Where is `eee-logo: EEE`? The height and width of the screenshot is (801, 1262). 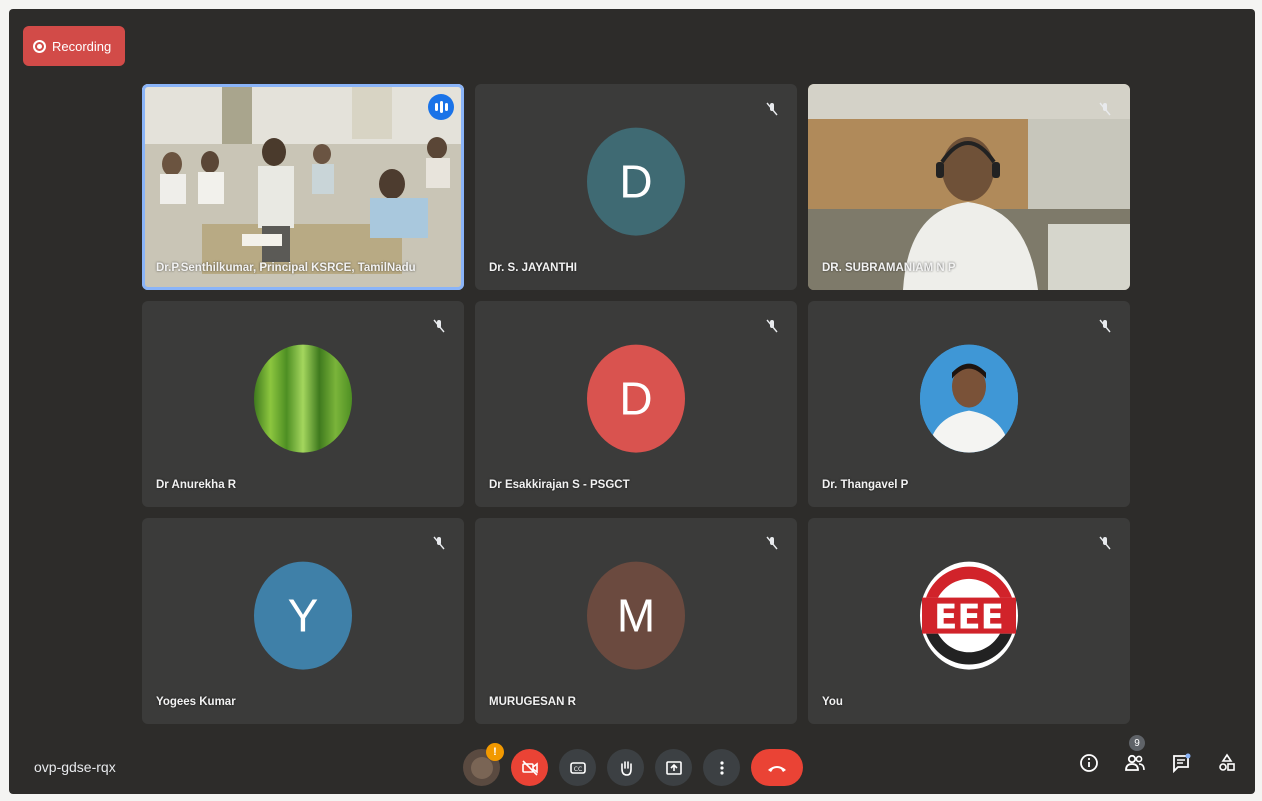 eee-logo: EEE is located at coordinates (969, 615).